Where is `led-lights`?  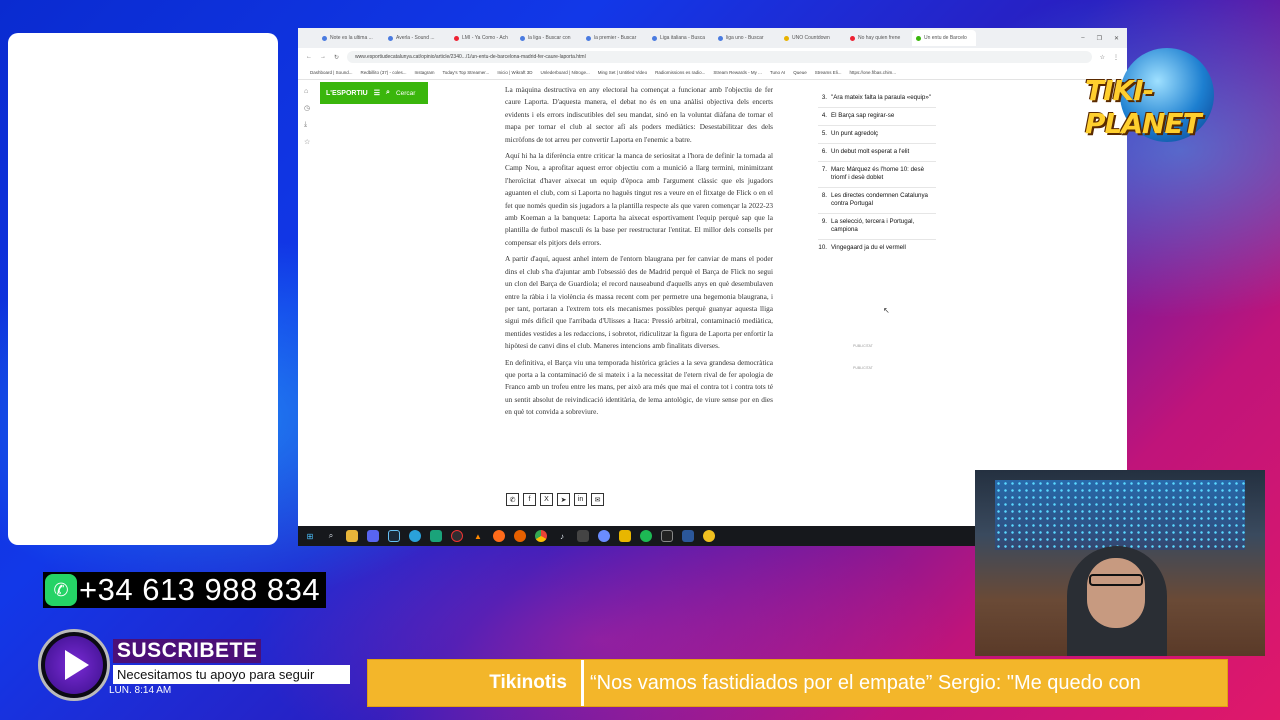 led-lights is located at coordinates (1120, 515).